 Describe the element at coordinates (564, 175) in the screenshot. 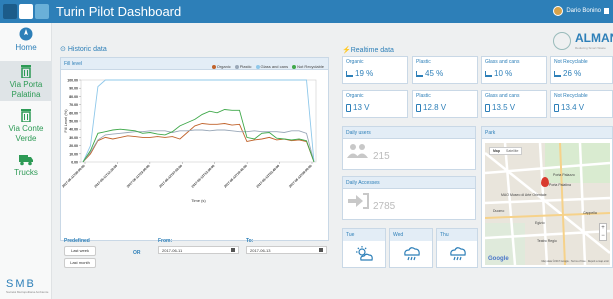

I see `map-label: Porta Palazzo` at that location.